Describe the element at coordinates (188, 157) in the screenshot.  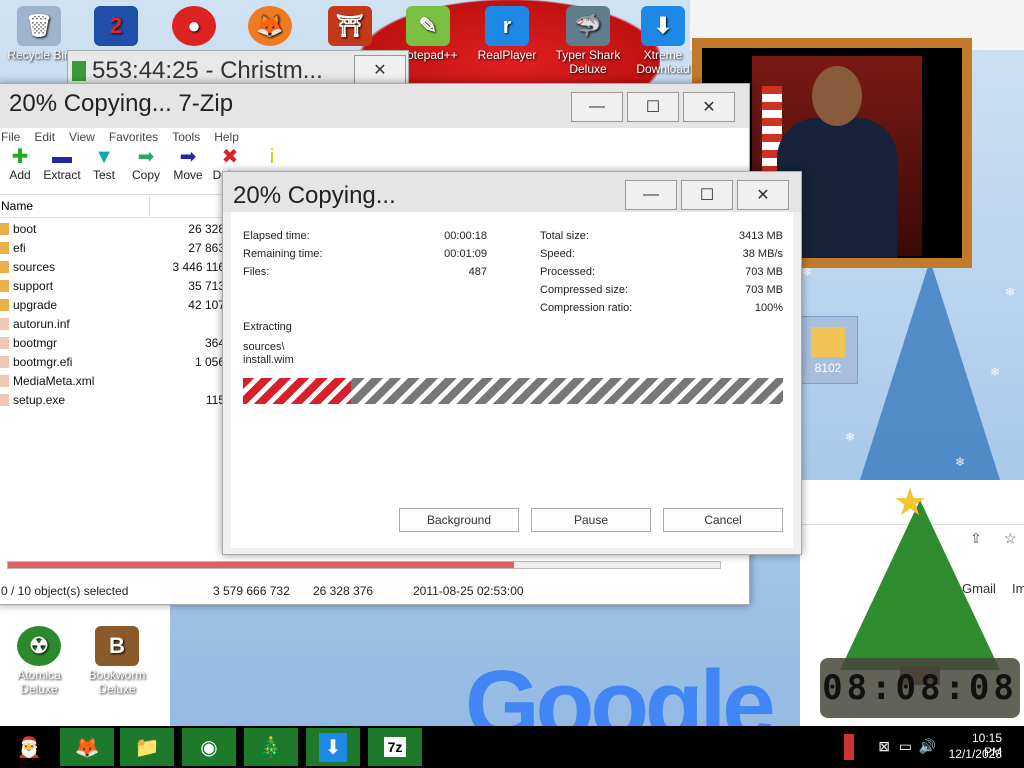
I see `move-arrow-icon: ➡` at that location.